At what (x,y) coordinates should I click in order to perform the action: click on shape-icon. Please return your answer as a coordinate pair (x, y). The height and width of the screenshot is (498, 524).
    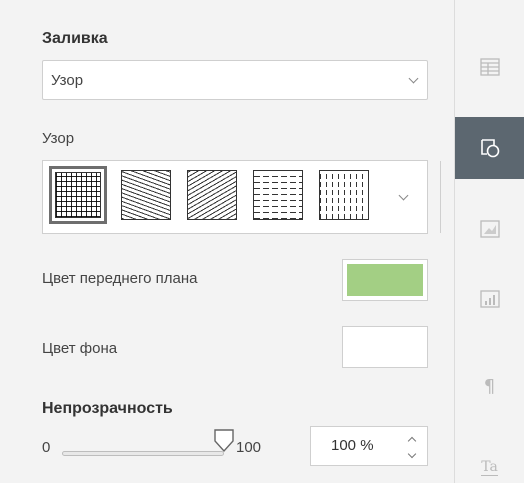
    Looking at the image, I should click on (489, 148).